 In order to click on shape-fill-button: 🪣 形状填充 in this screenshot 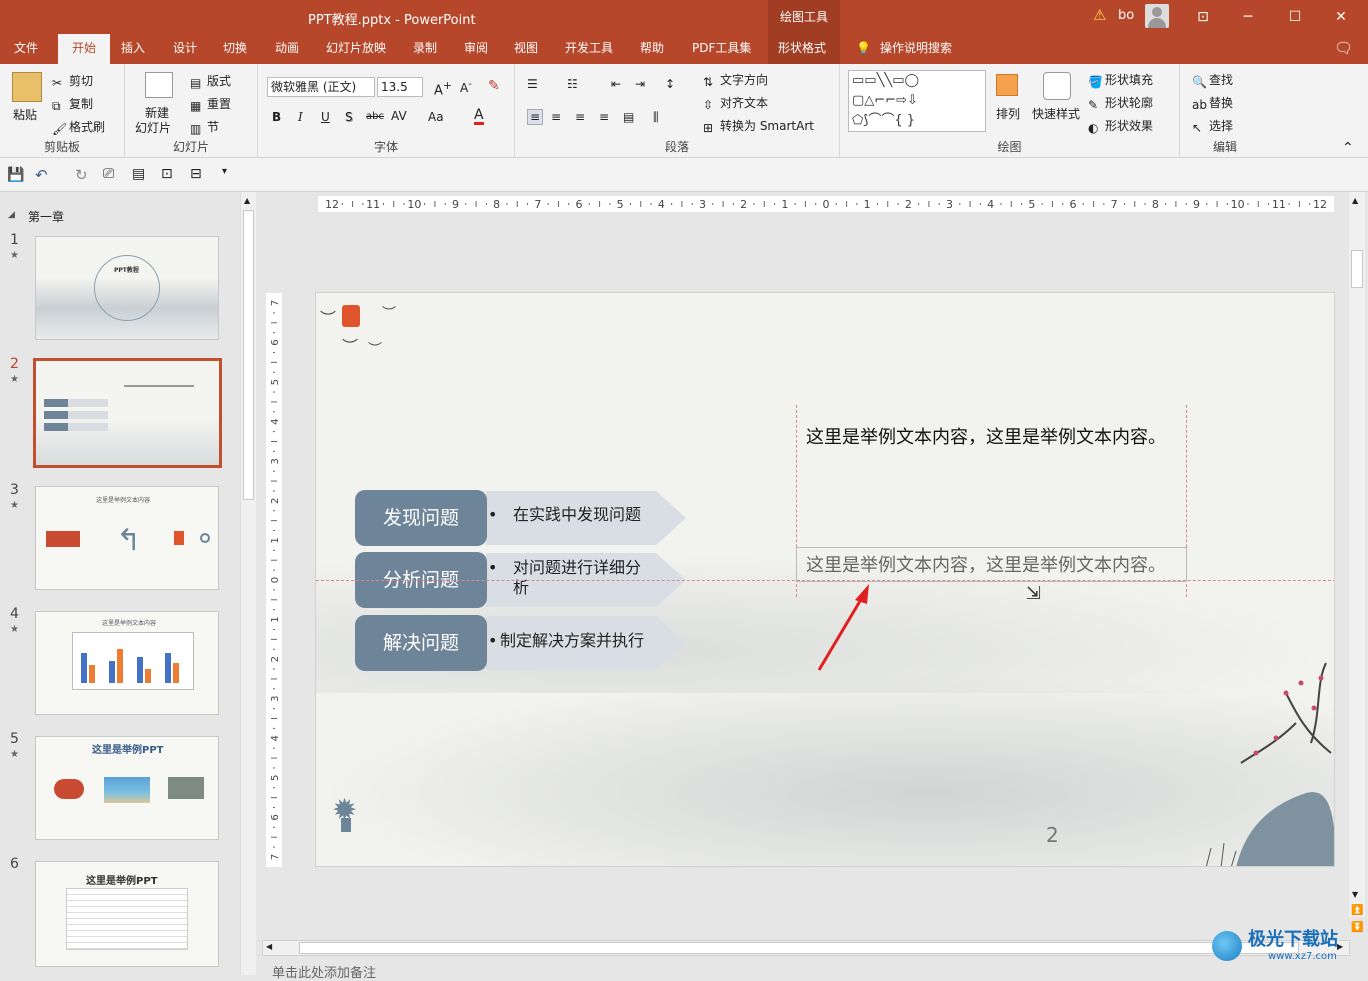, I will do `click(1120, 80)`.